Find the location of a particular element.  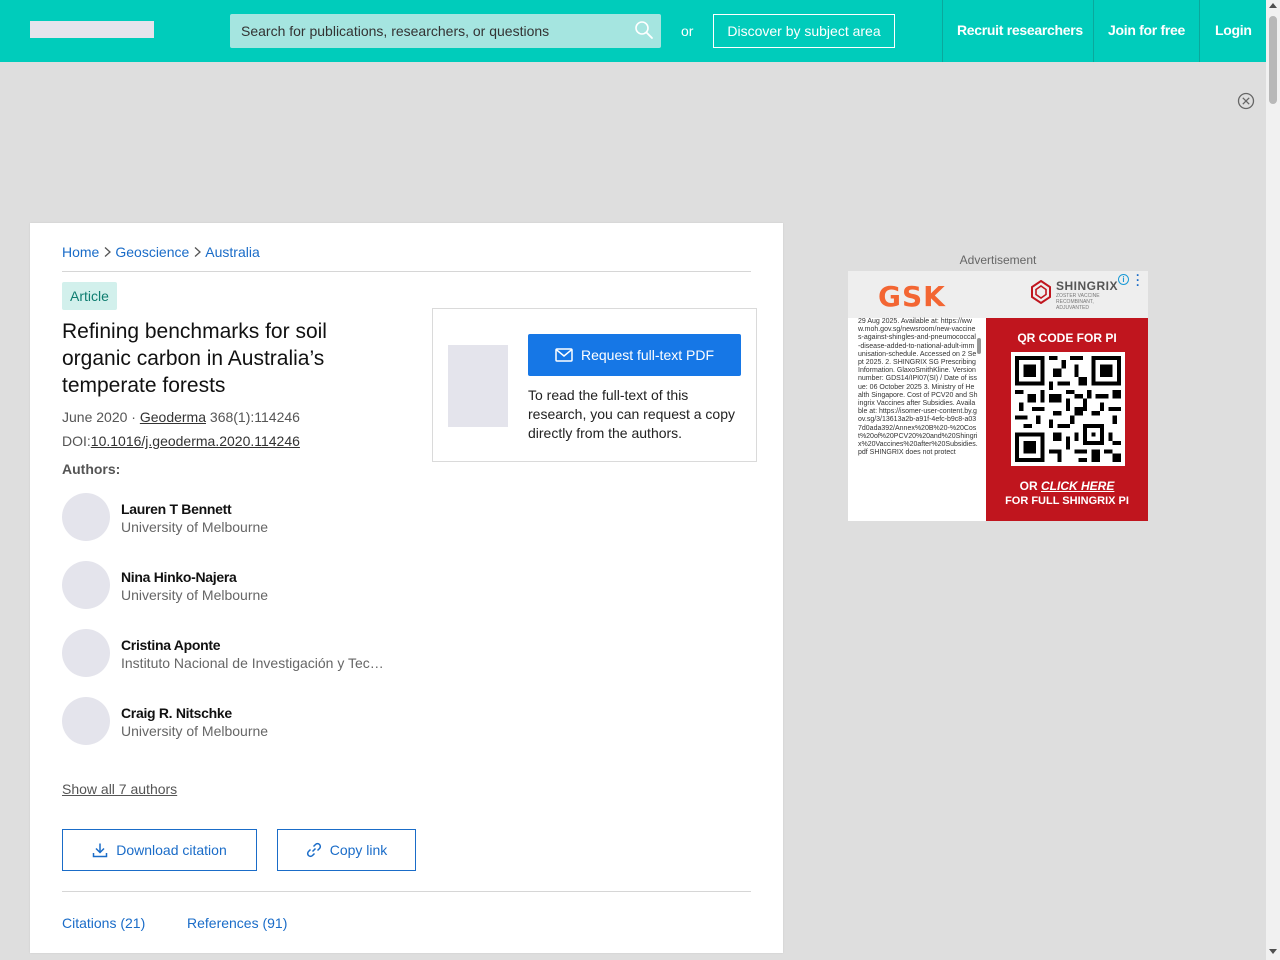

scroll-down-arrow-icon is located at coordinates (1273, 951).